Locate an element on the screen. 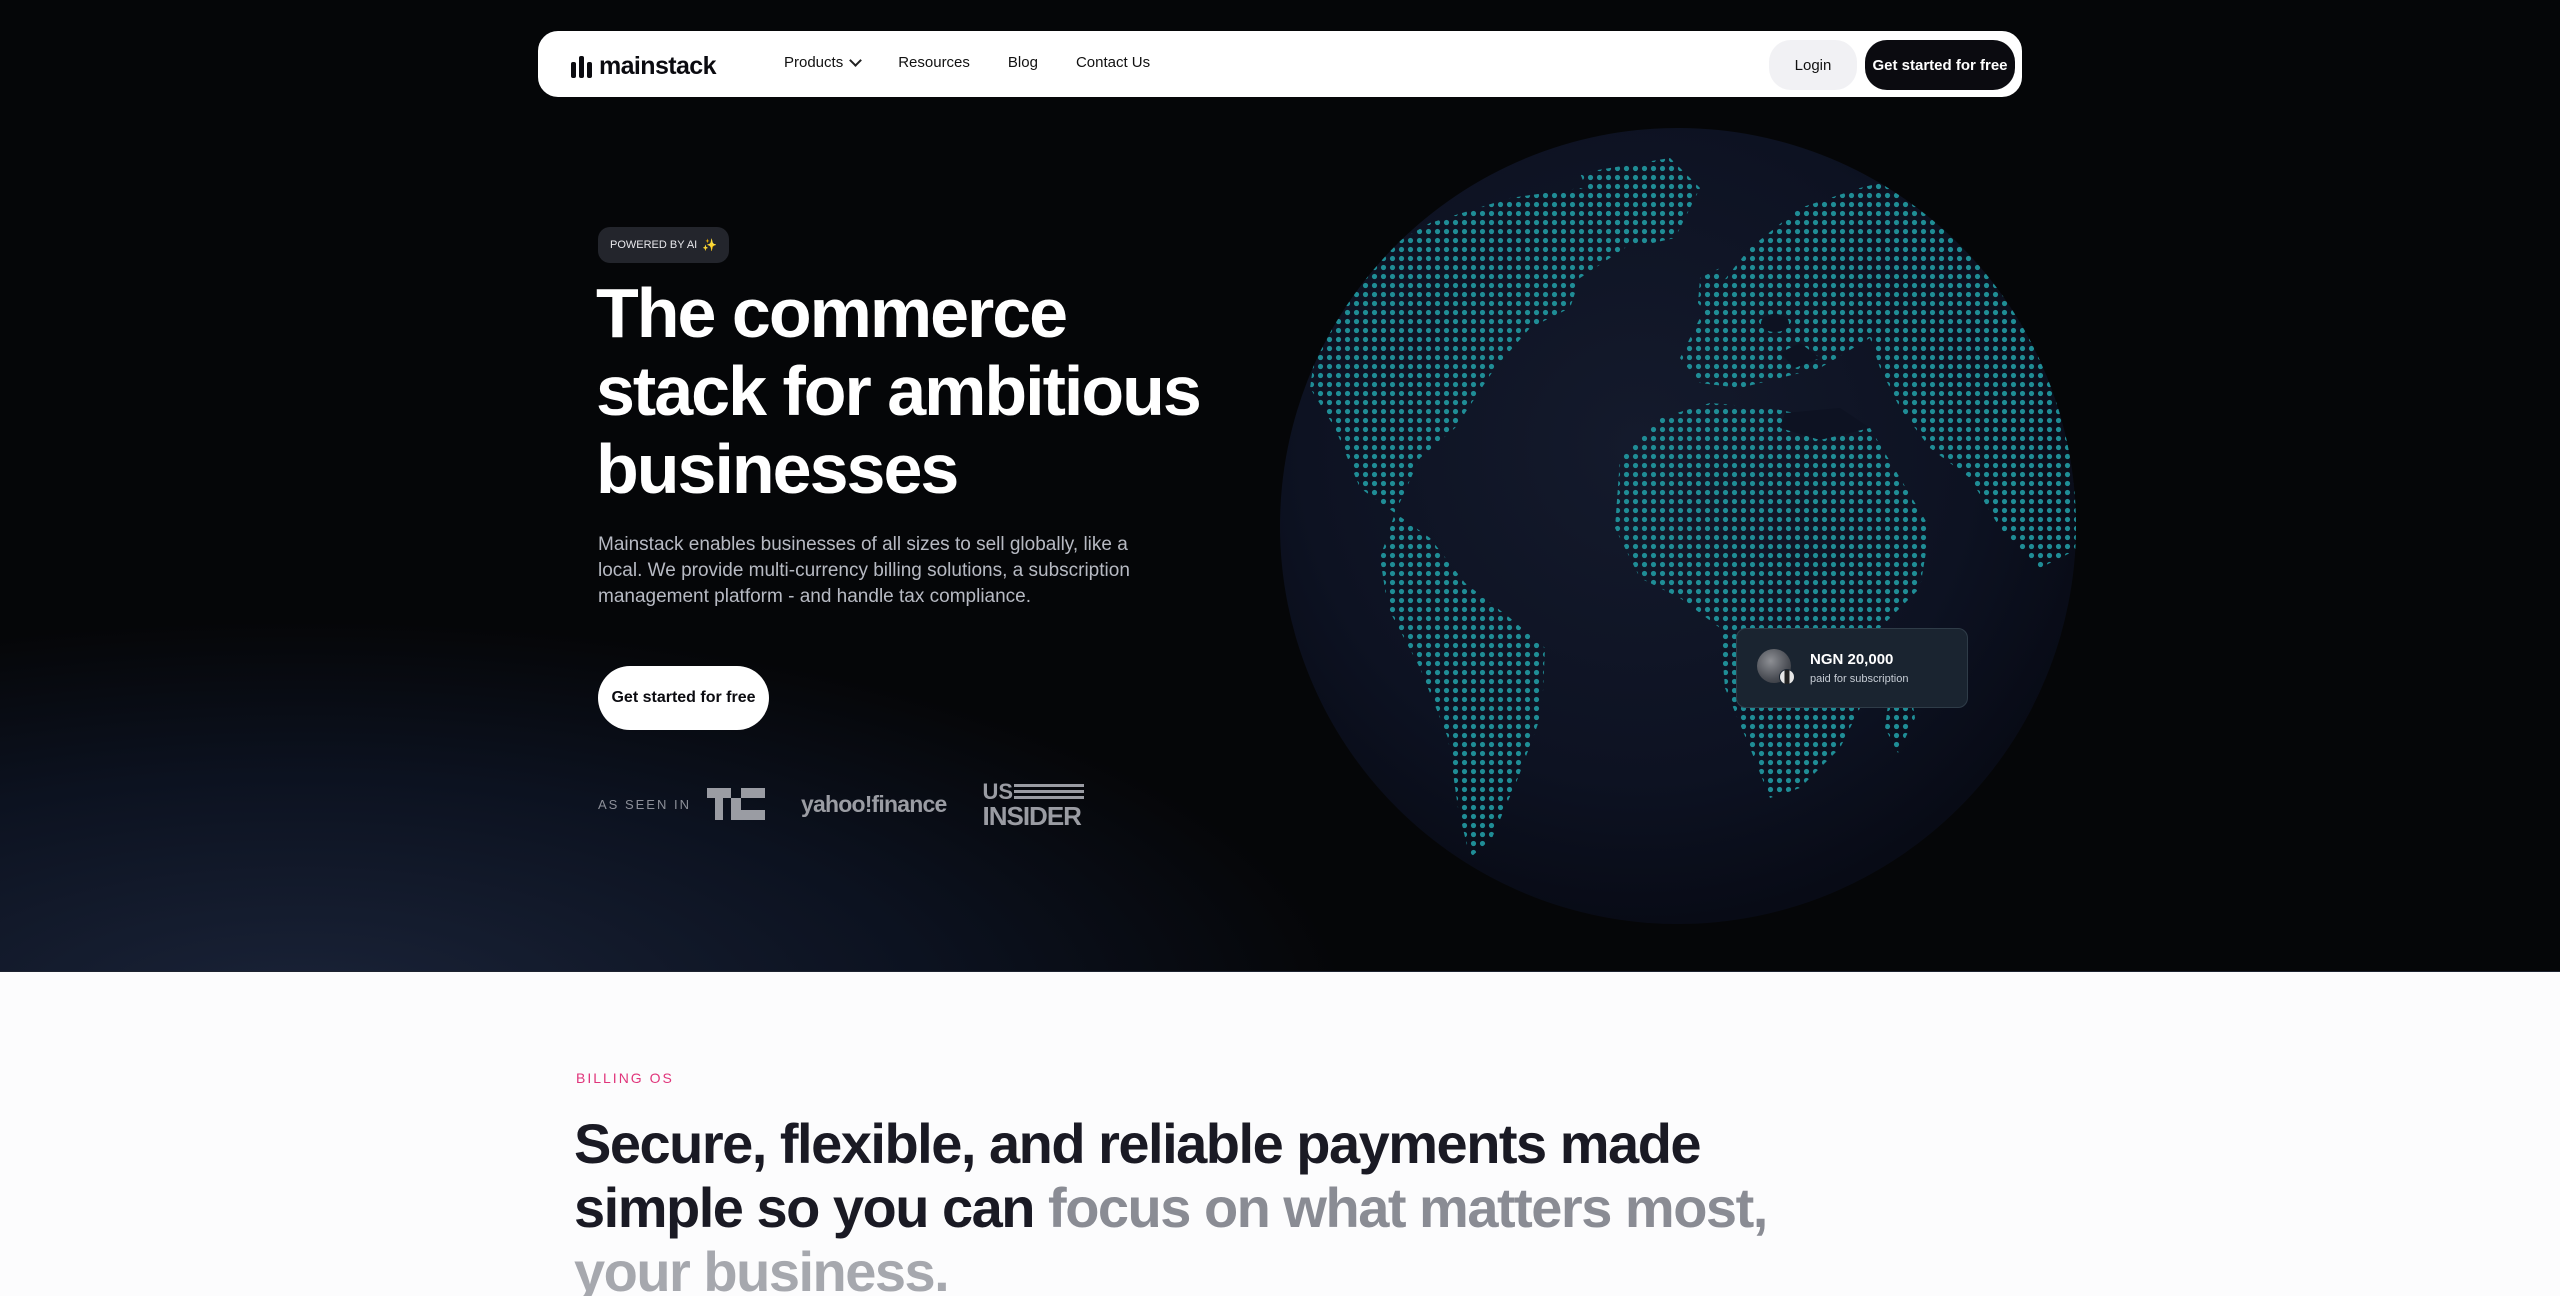 The width and height of the screenshot is (2560, 1296). payment-notification-card: NGN 20,000 paid for subscription is located at coordinates (1852, 668).